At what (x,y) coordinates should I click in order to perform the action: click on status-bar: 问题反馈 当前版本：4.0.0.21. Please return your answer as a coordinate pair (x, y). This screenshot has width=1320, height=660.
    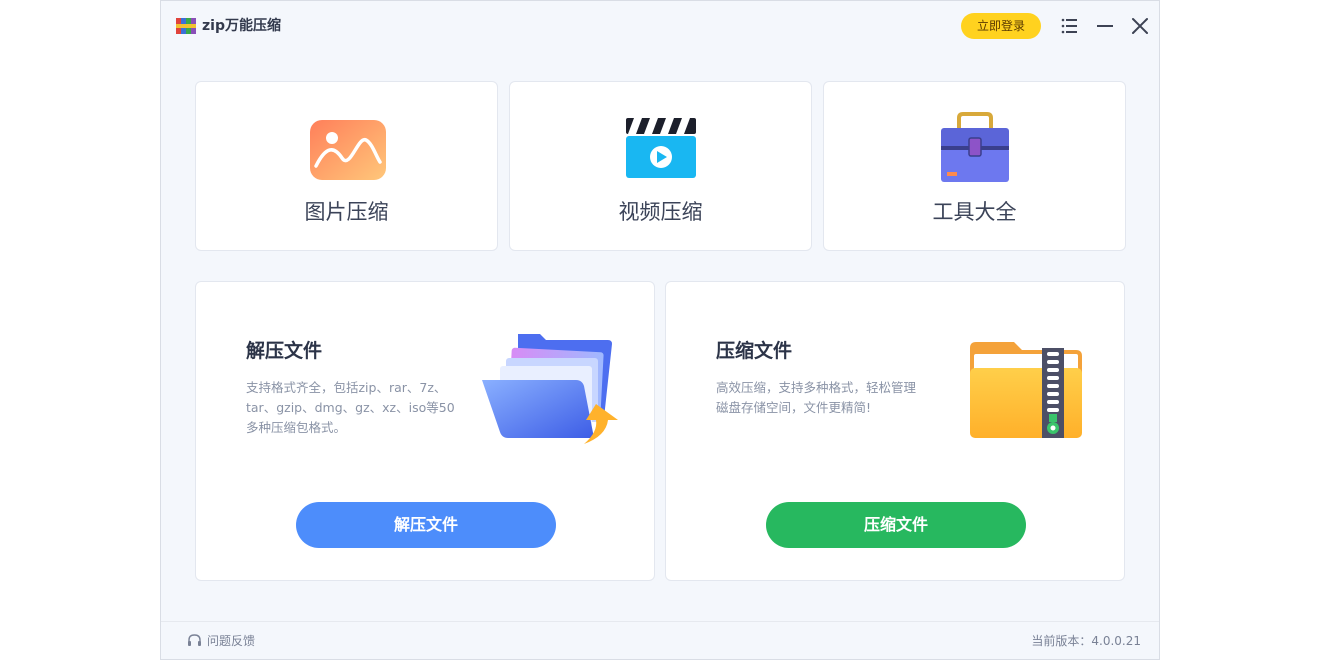
    Looking at the image, I should click on (660, 640).